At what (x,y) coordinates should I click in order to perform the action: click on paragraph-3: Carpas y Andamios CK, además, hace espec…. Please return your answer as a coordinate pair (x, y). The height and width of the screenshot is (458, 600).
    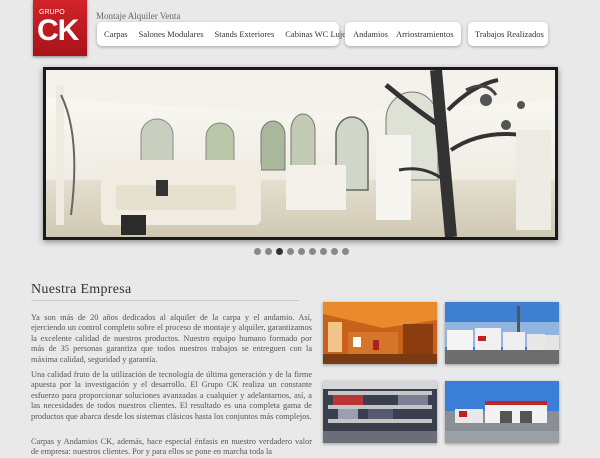
    Looking at the image, I should click on (171, 447).